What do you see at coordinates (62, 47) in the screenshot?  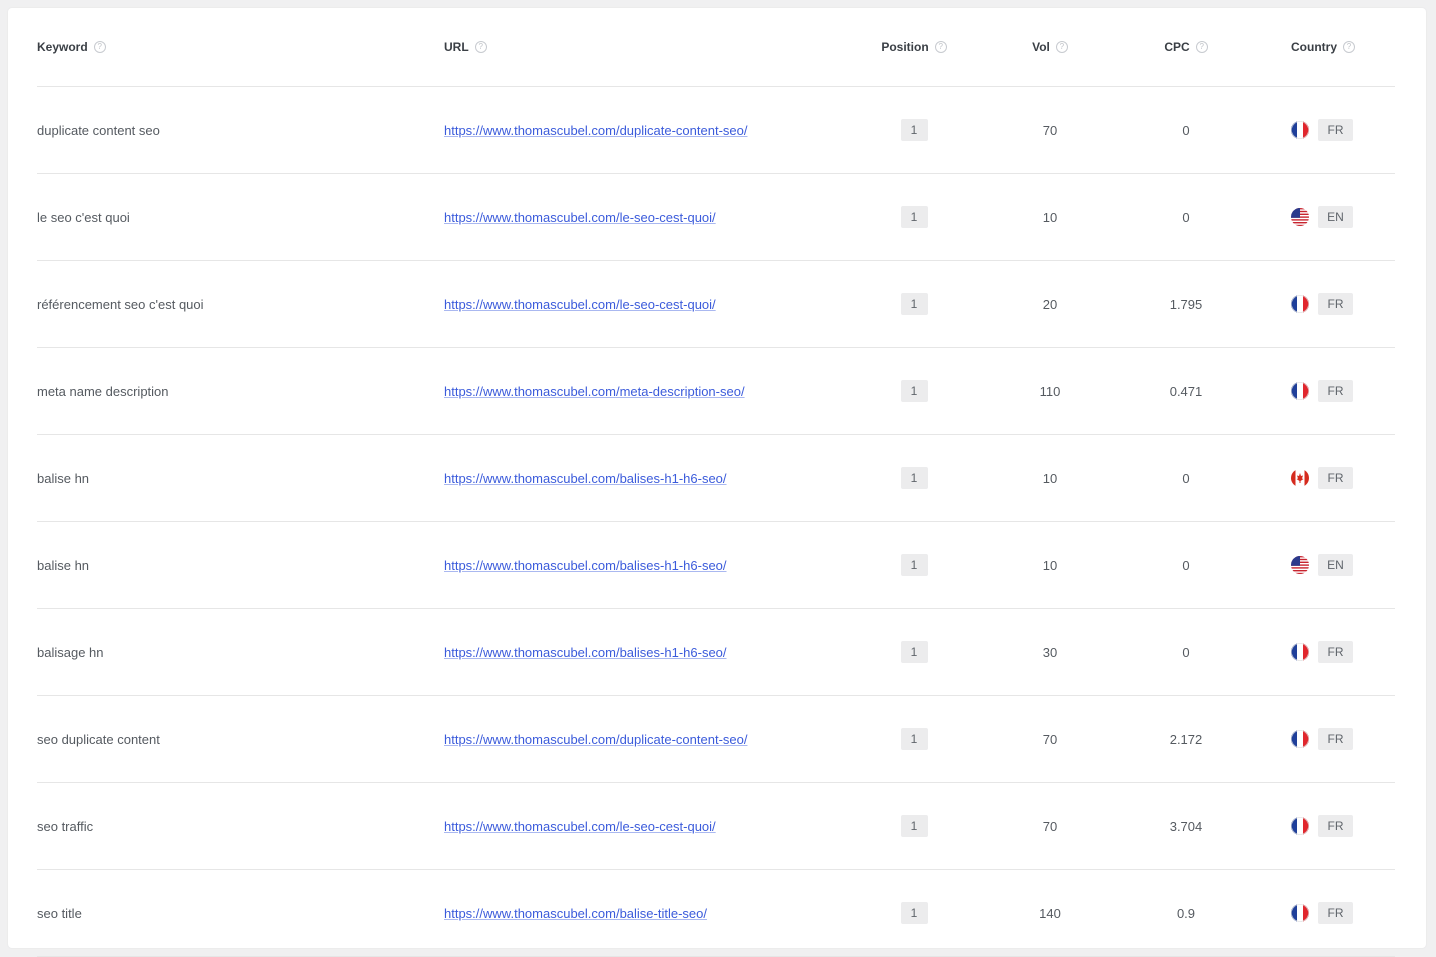 I see `column-header-keyword-label: Keyword` at bounding box center [62, 47].